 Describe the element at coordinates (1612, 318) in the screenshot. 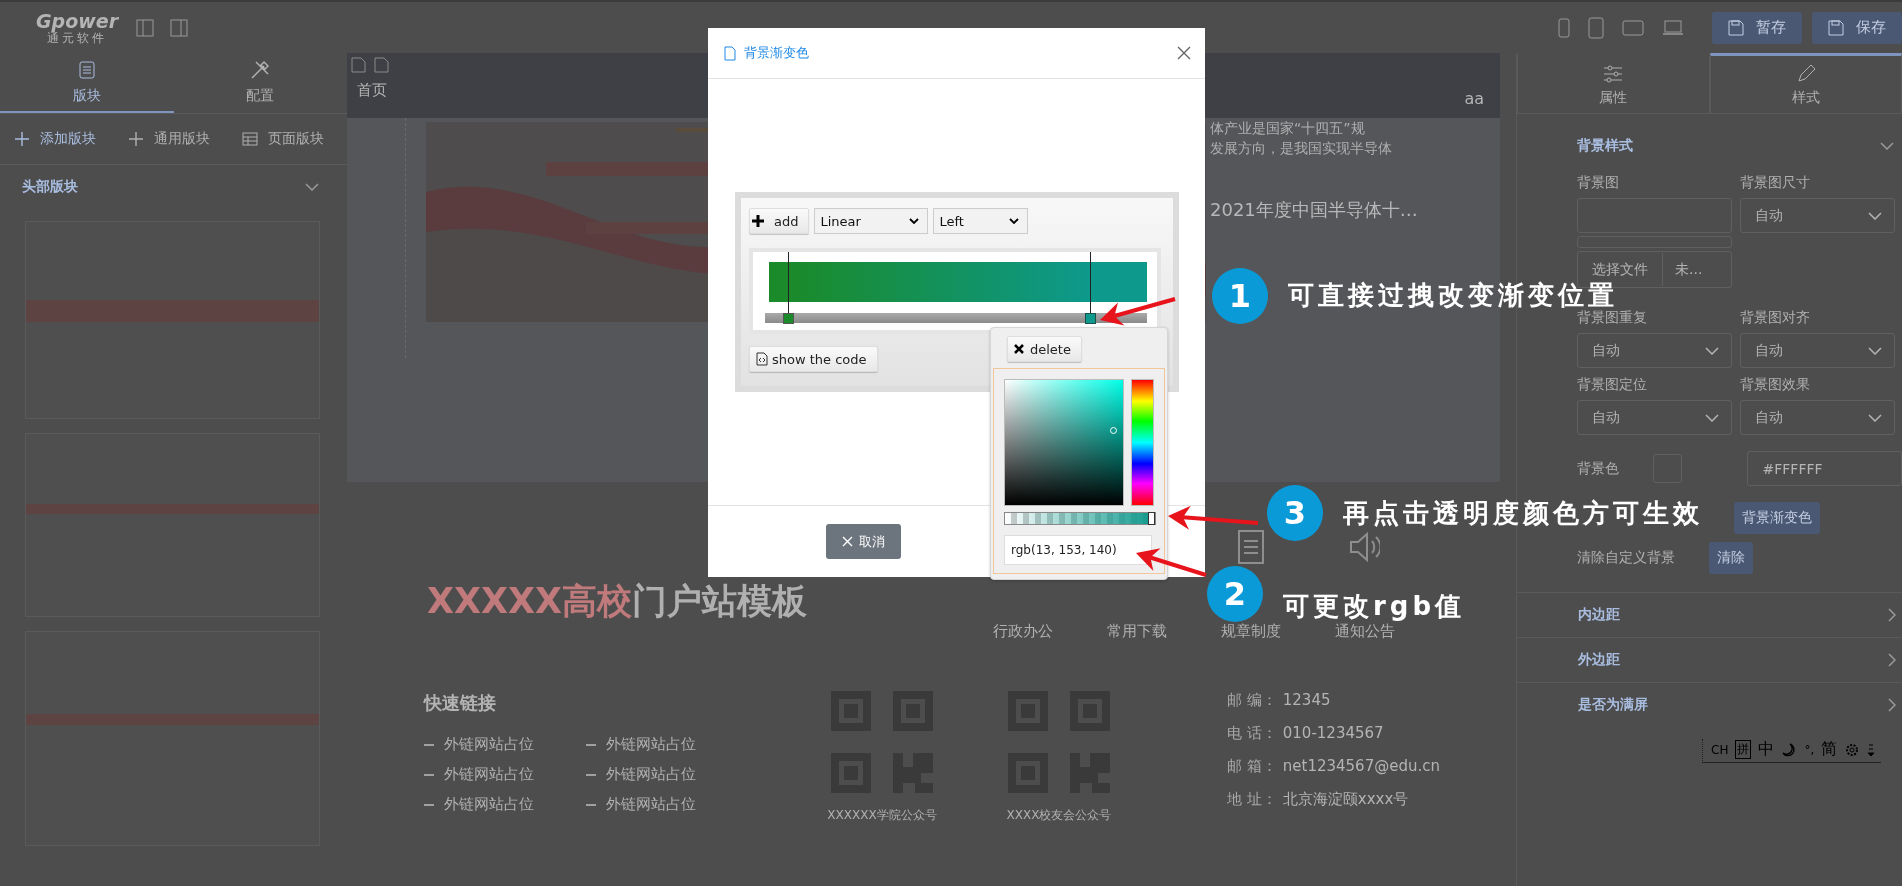

I see `field-label: 背景图重复` at that location.